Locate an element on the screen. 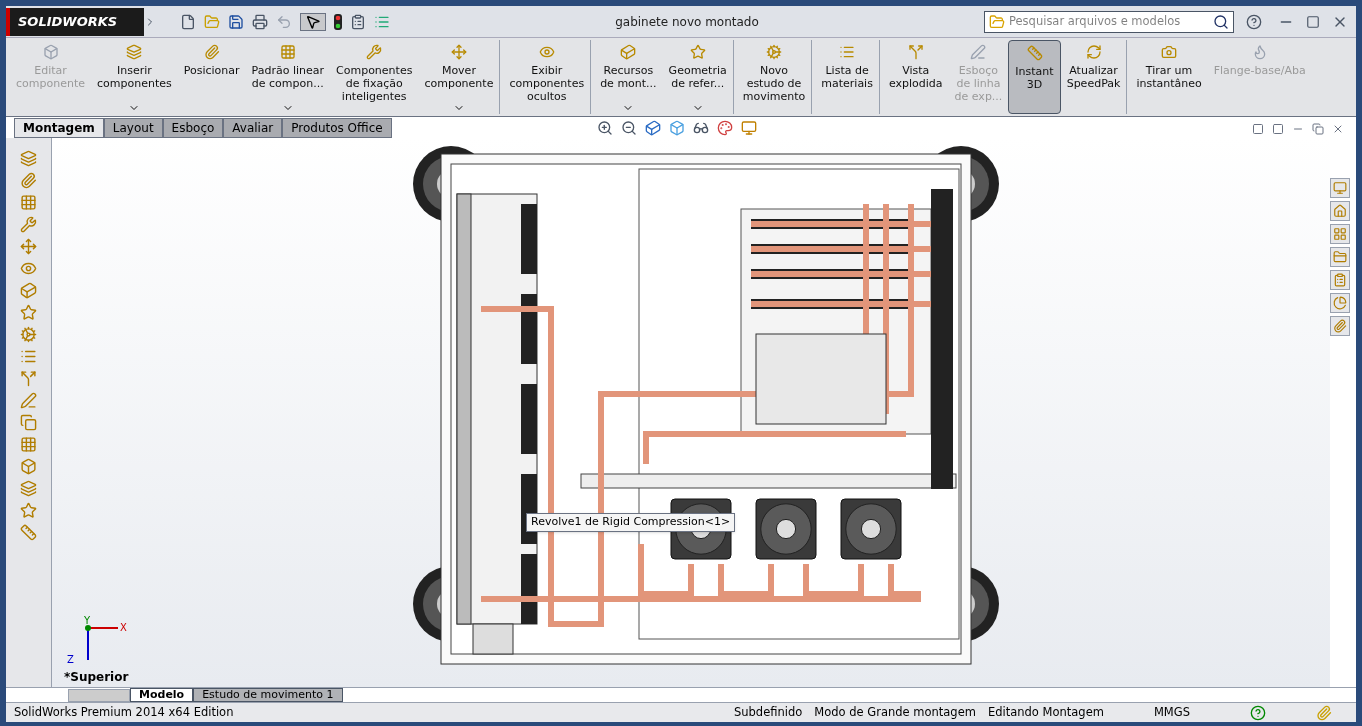 This screenshot has width=1362, height=726. edition-label: SolidWorks Premium 2014 x64 Edition is located at coordinates (124, 712).